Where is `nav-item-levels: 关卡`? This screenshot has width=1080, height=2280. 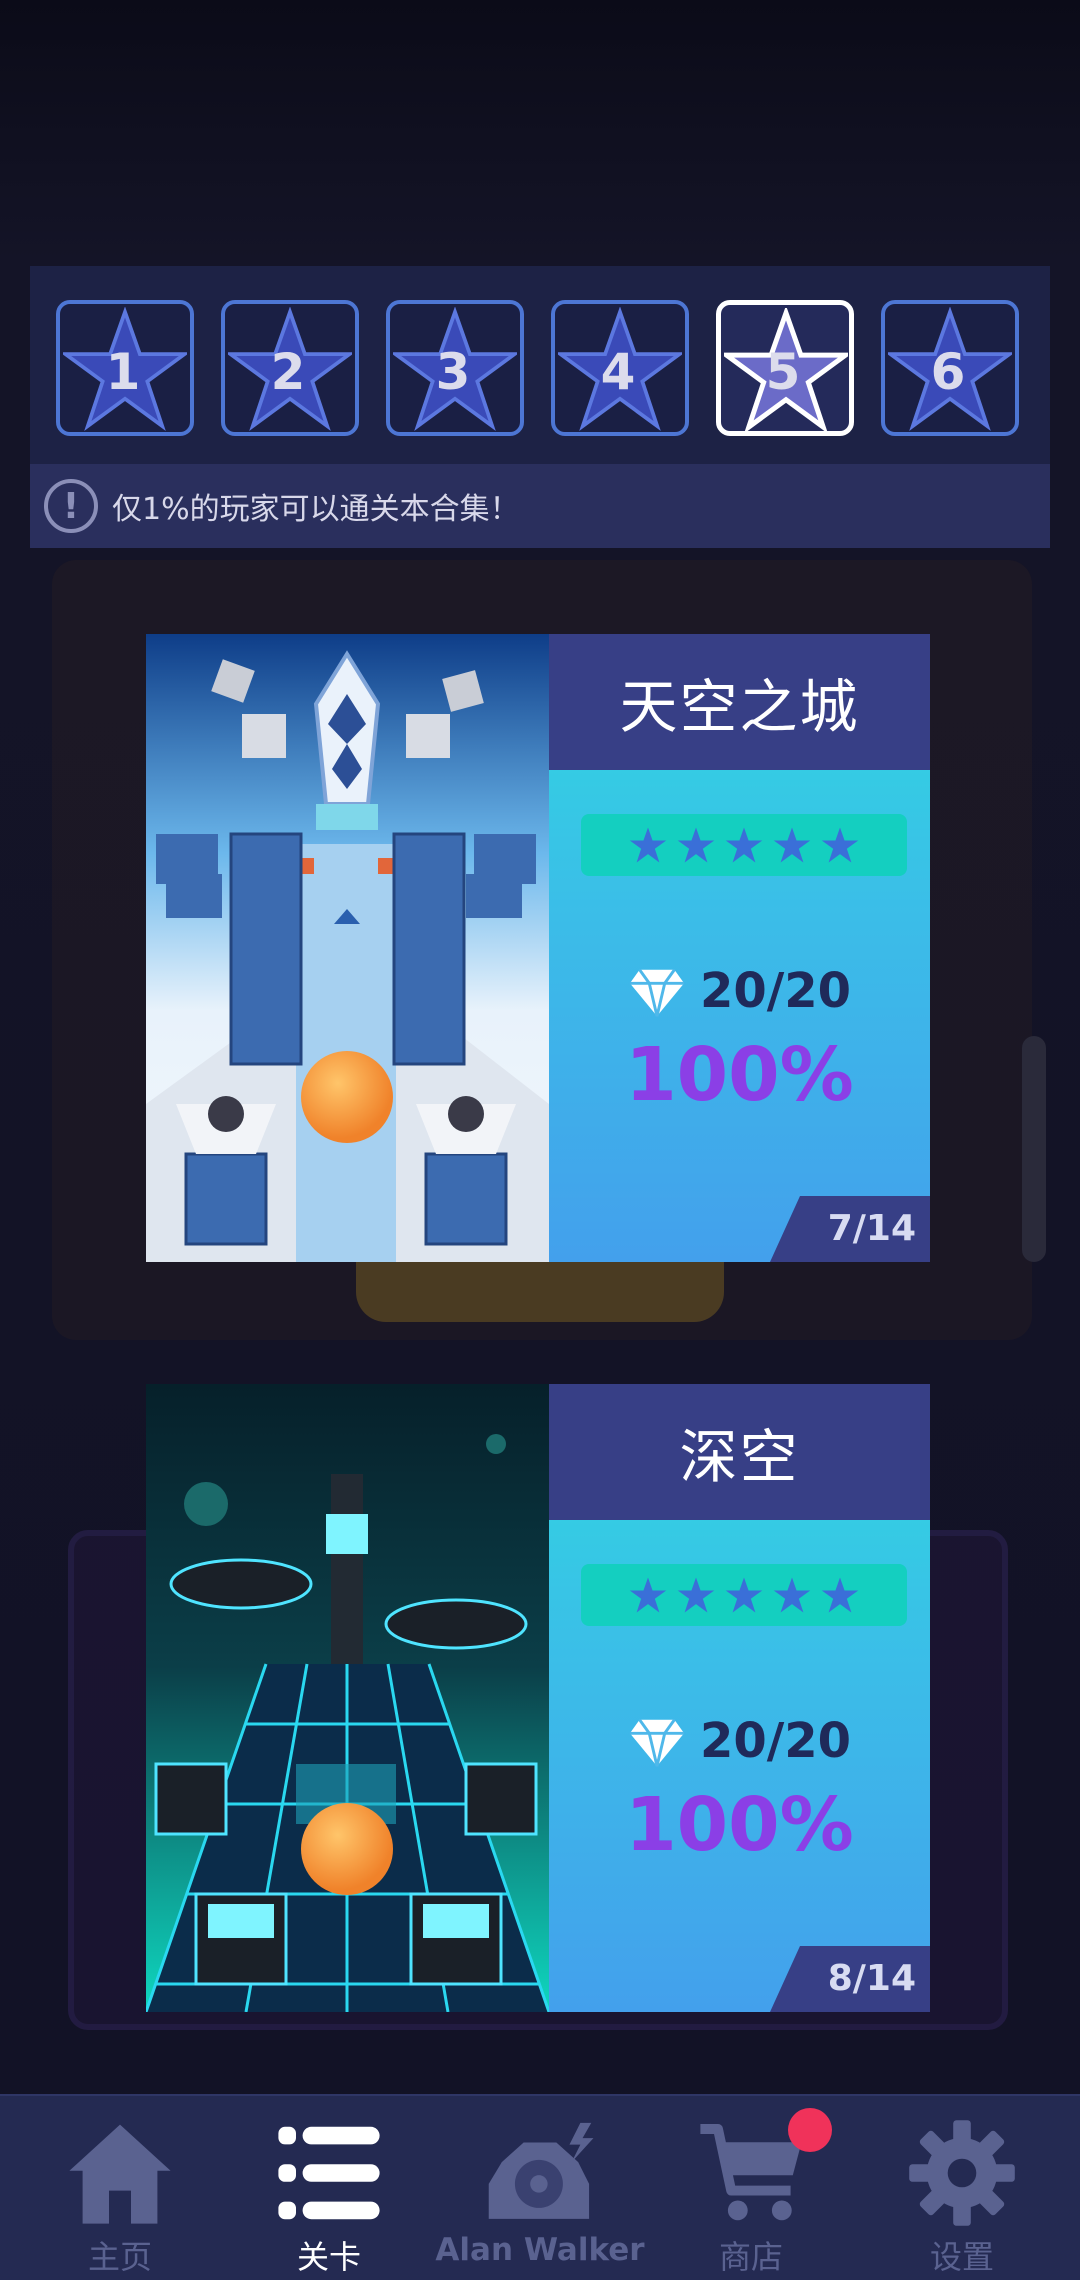
nav-item-levels: 关卡 is located at coordinates (329, 2188).